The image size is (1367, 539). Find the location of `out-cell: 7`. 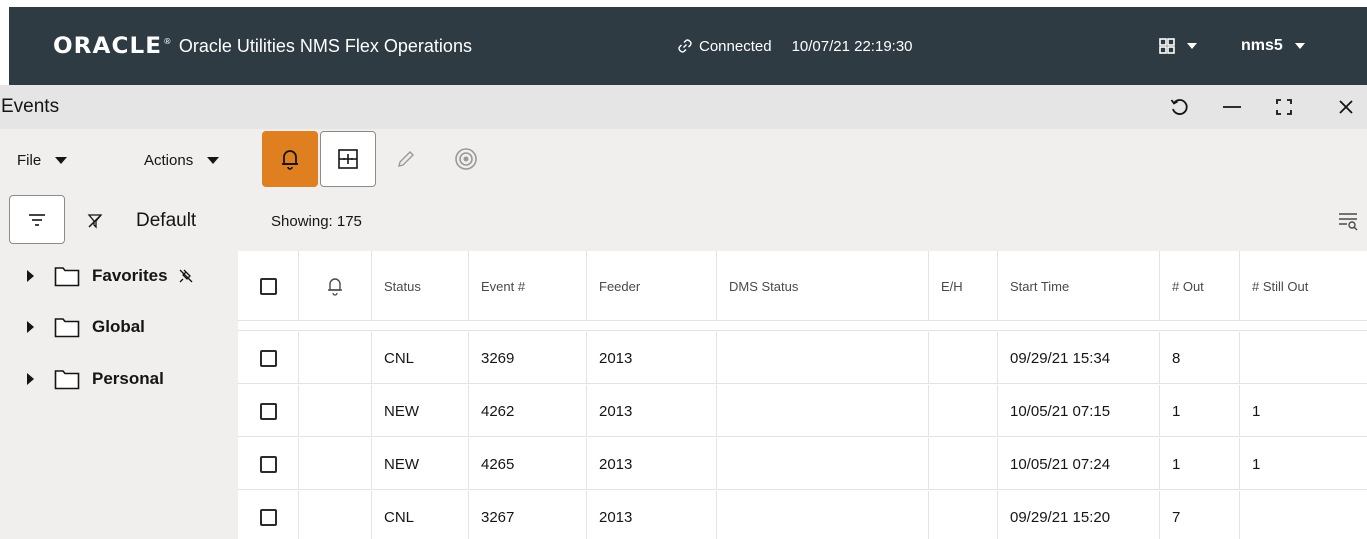

out-cell: 7 is located at coordinates (1199, 515).